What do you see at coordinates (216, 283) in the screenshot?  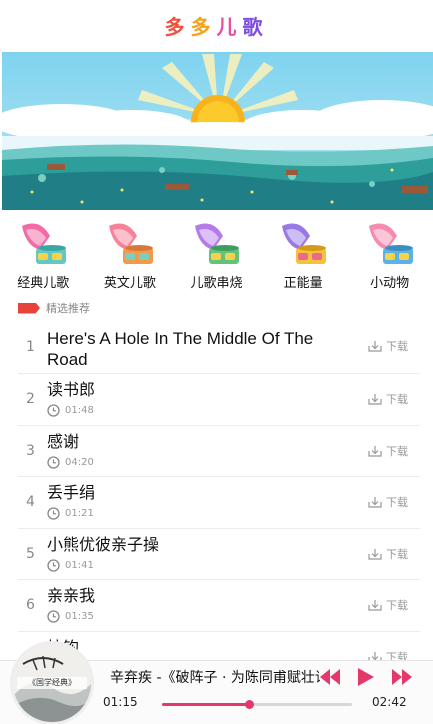 I see `category-label: 儿歌串烧` at bounding box center [216, 283].